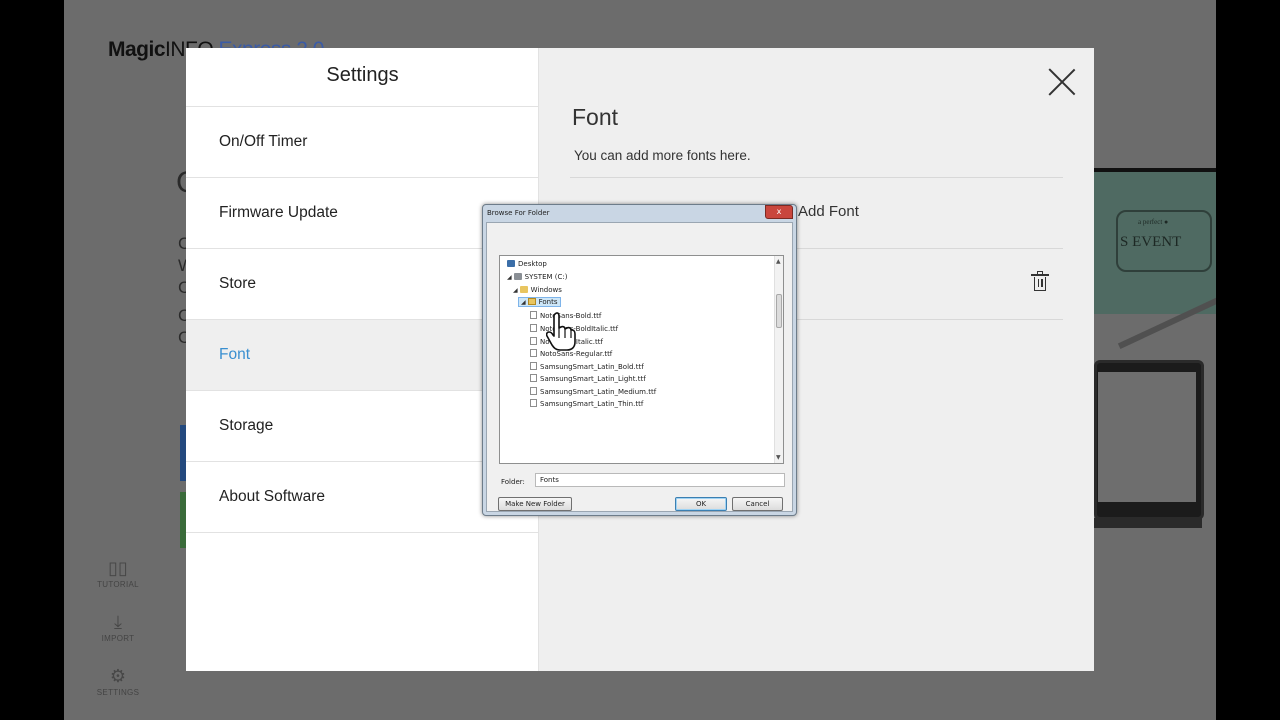 The width and height of the screenshot is (1280, 720). I want to click on bg-divider, so click(1155, 170).